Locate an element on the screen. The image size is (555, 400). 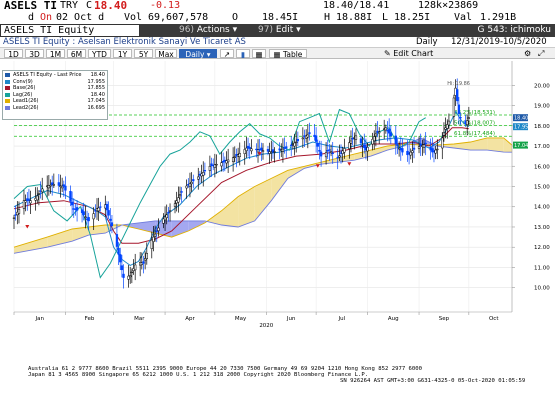
y-tick-label: 14.00 is located at coordinates (542, 208).